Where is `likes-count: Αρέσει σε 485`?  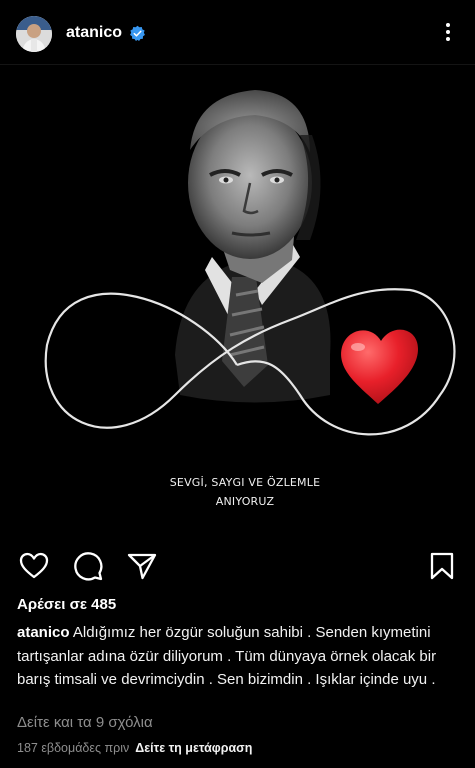
likes-count: Αρέσει σε 485 is located at coordinates (66, 604).